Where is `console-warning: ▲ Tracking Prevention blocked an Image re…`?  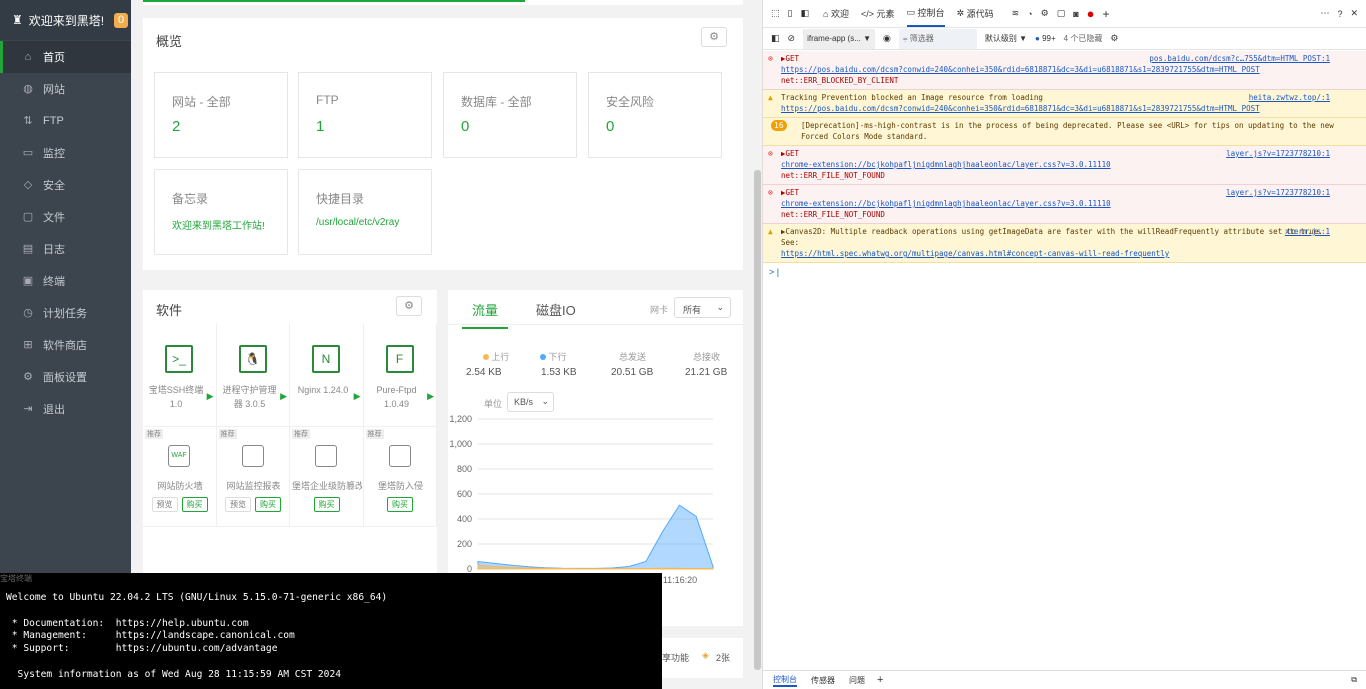 console-warning: ▲ Tracking Prevention blocked an Image re… is located at coordinates (1064, 104).